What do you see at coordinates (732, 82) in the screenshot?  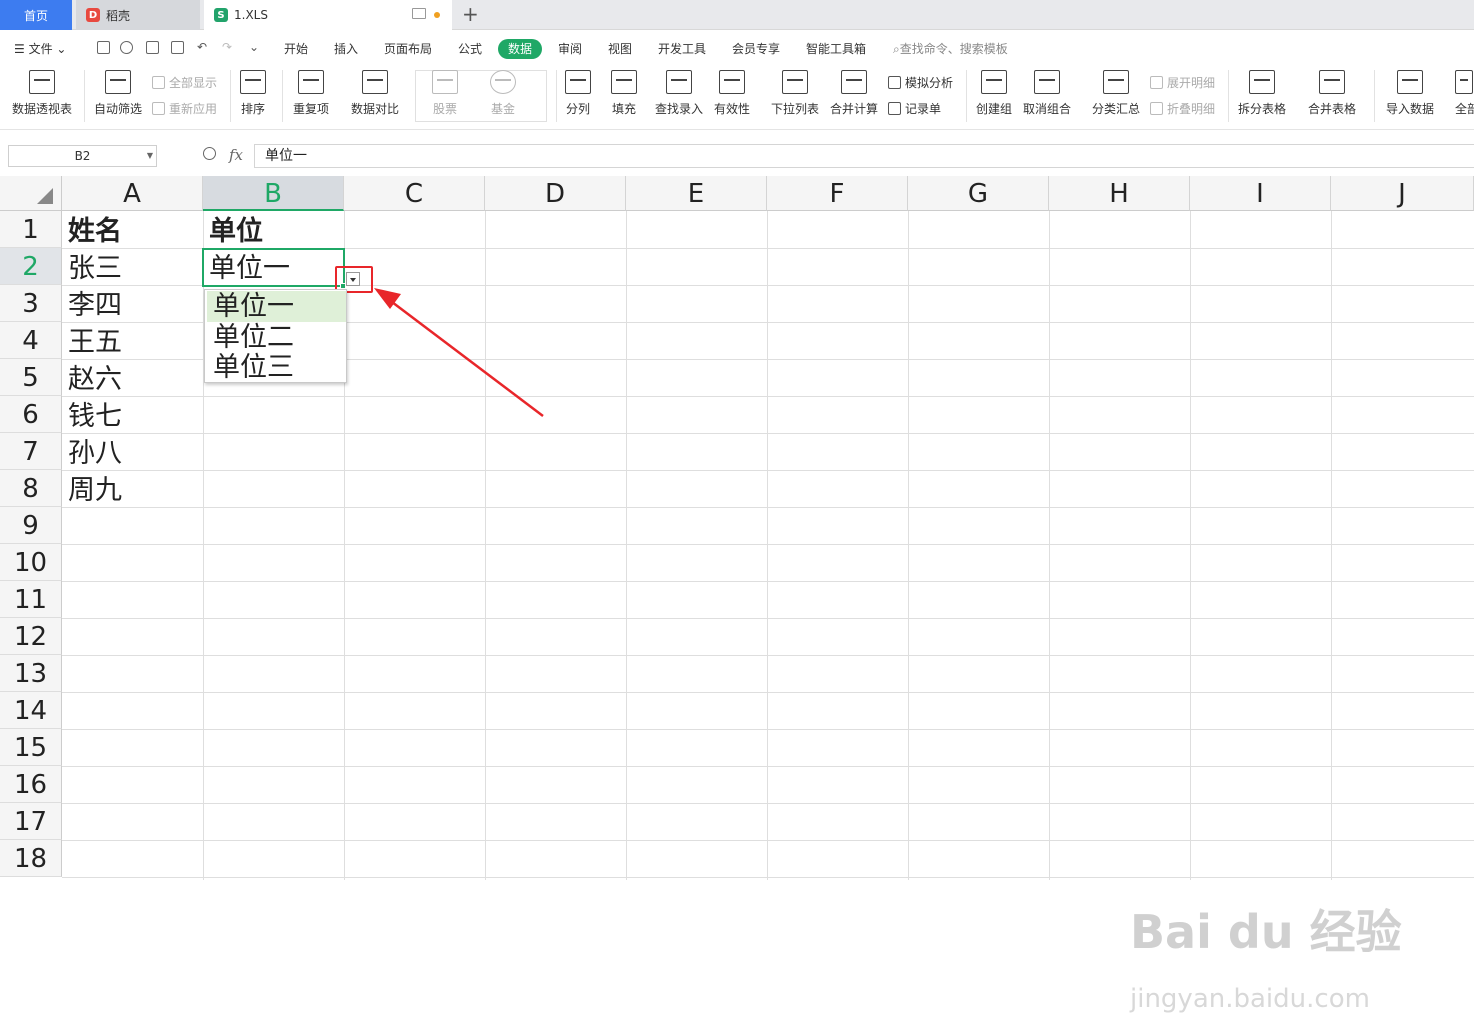 I see `validity-icon` at bounding box center [732, 82].